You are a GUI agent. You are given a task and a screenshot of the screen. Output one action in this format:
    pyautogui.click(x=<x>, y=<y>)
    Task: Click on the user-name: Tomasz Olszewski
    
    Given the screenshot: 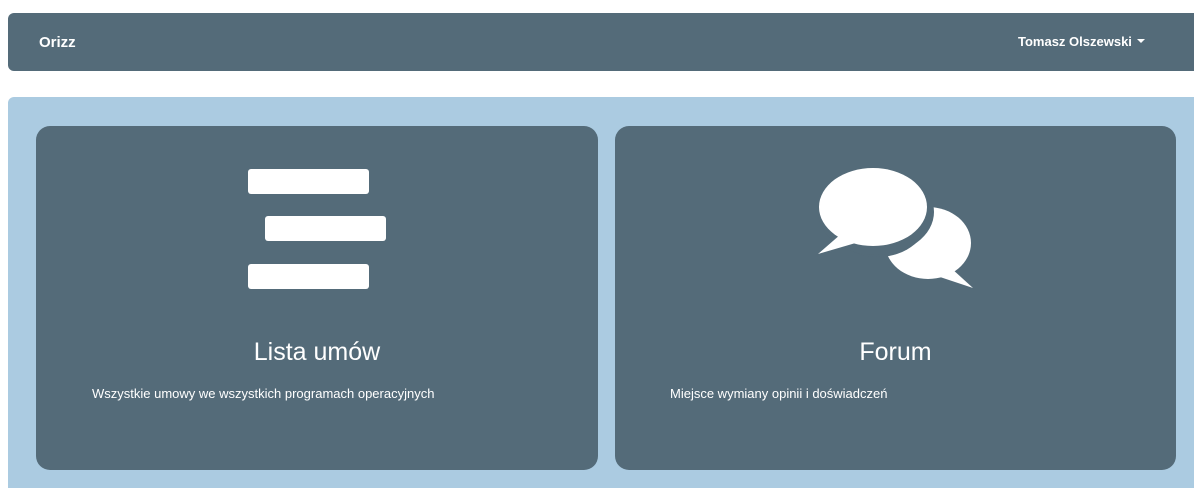 What is the action you would take?
    pyautogui.click(x=1075, y=41)
    